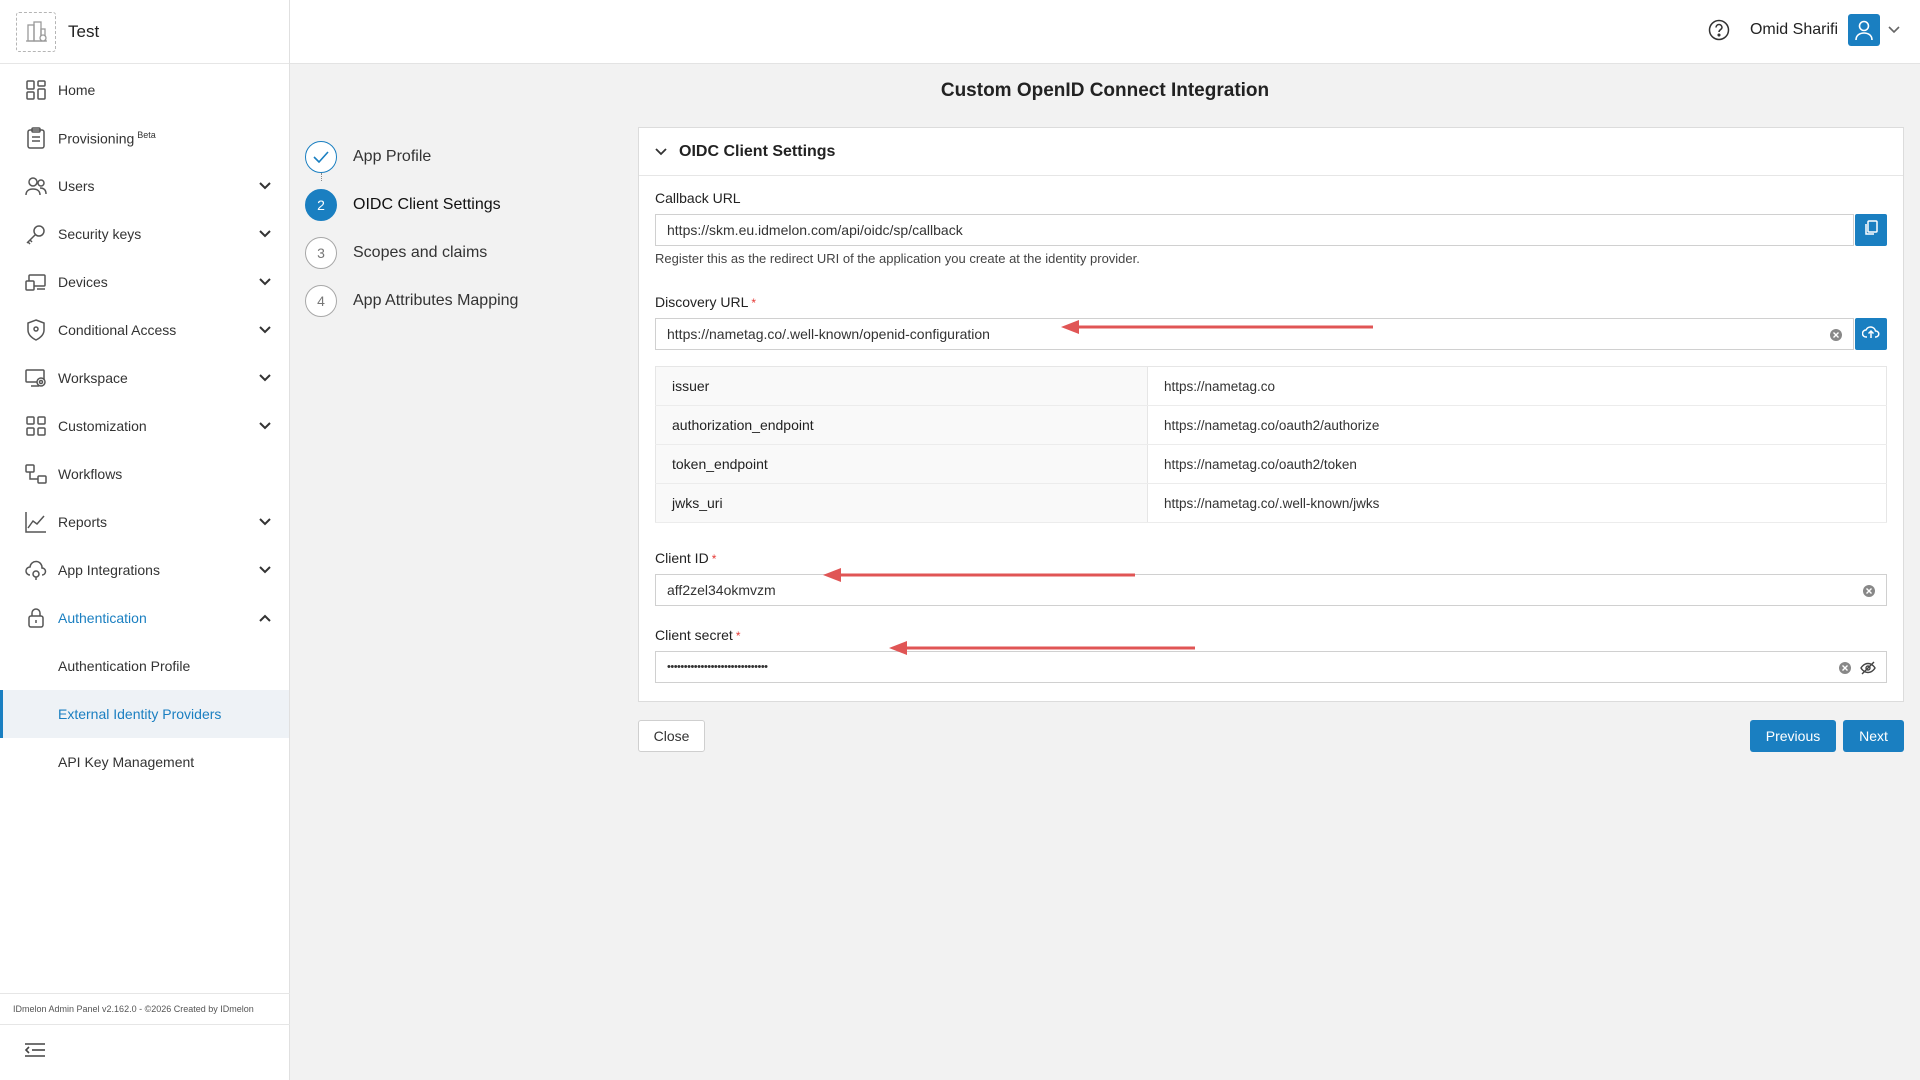  What do you see at coordinates (721, 590) in the screenshot?
I see `client-id-value: aff2zel34okmvzm` at bounding box center [721, 590].